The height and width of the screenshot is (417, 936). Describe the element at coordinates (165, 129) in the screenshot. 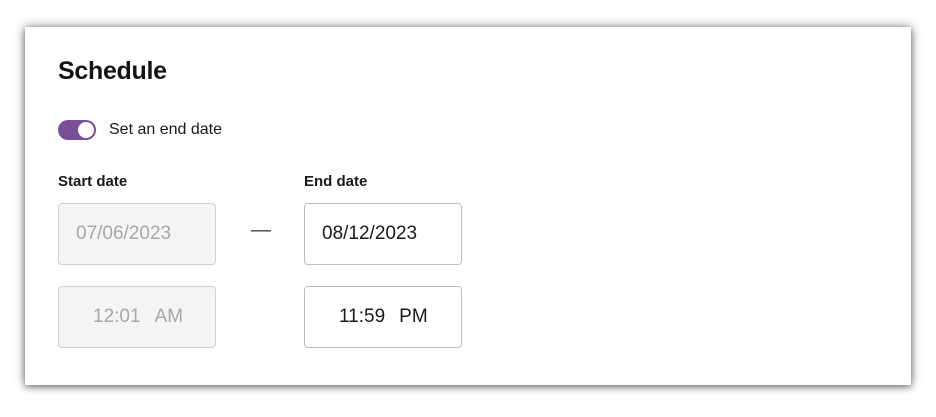

I see `end-date-toggle-label: Set an end date` at that location.